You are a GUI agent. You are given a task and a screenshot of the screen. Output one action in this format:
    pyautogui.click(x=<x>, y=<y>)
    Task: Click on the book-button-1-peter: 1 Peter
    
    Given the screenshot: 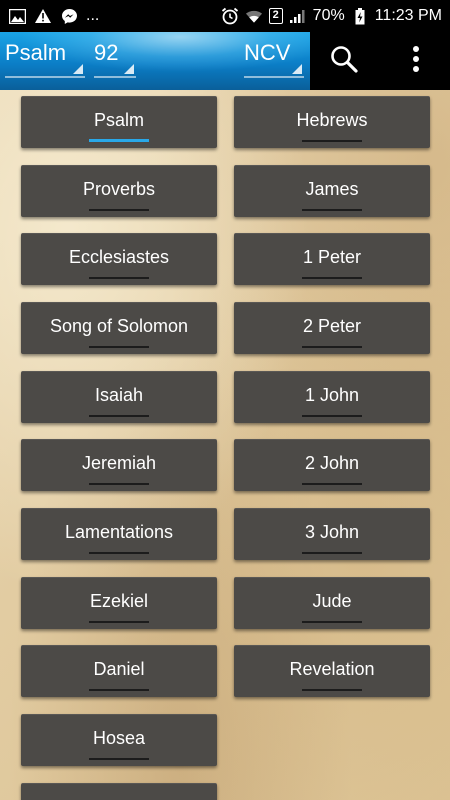 What is the action you would take?
    pyautogui.click(x=332, y=259)
    